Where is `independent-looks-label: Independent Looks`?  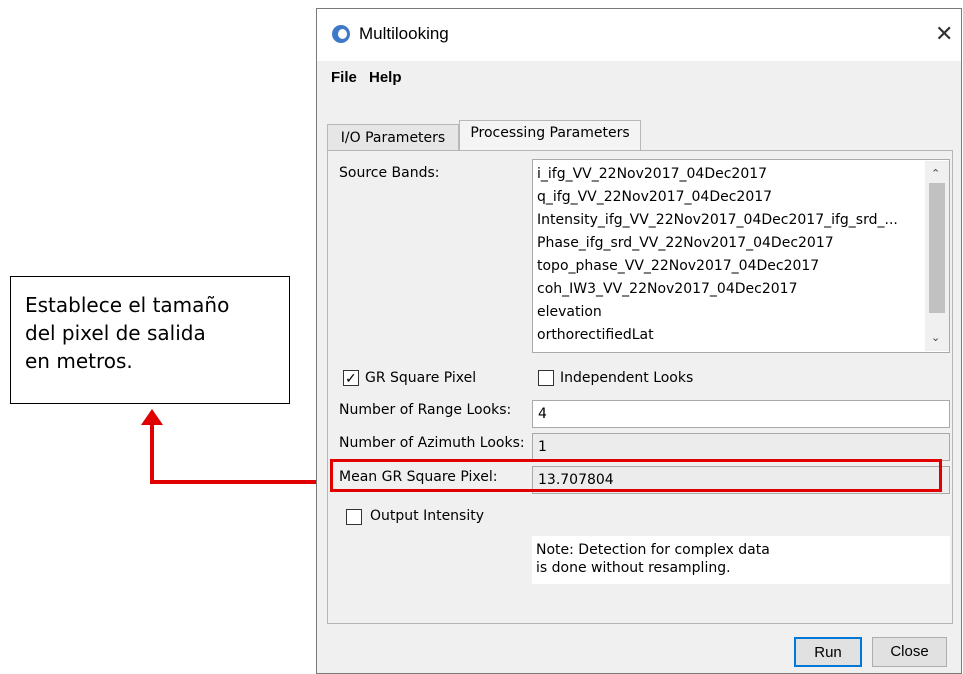 independent-looks-label: Independent Looks is located at coordinates (627, 378).